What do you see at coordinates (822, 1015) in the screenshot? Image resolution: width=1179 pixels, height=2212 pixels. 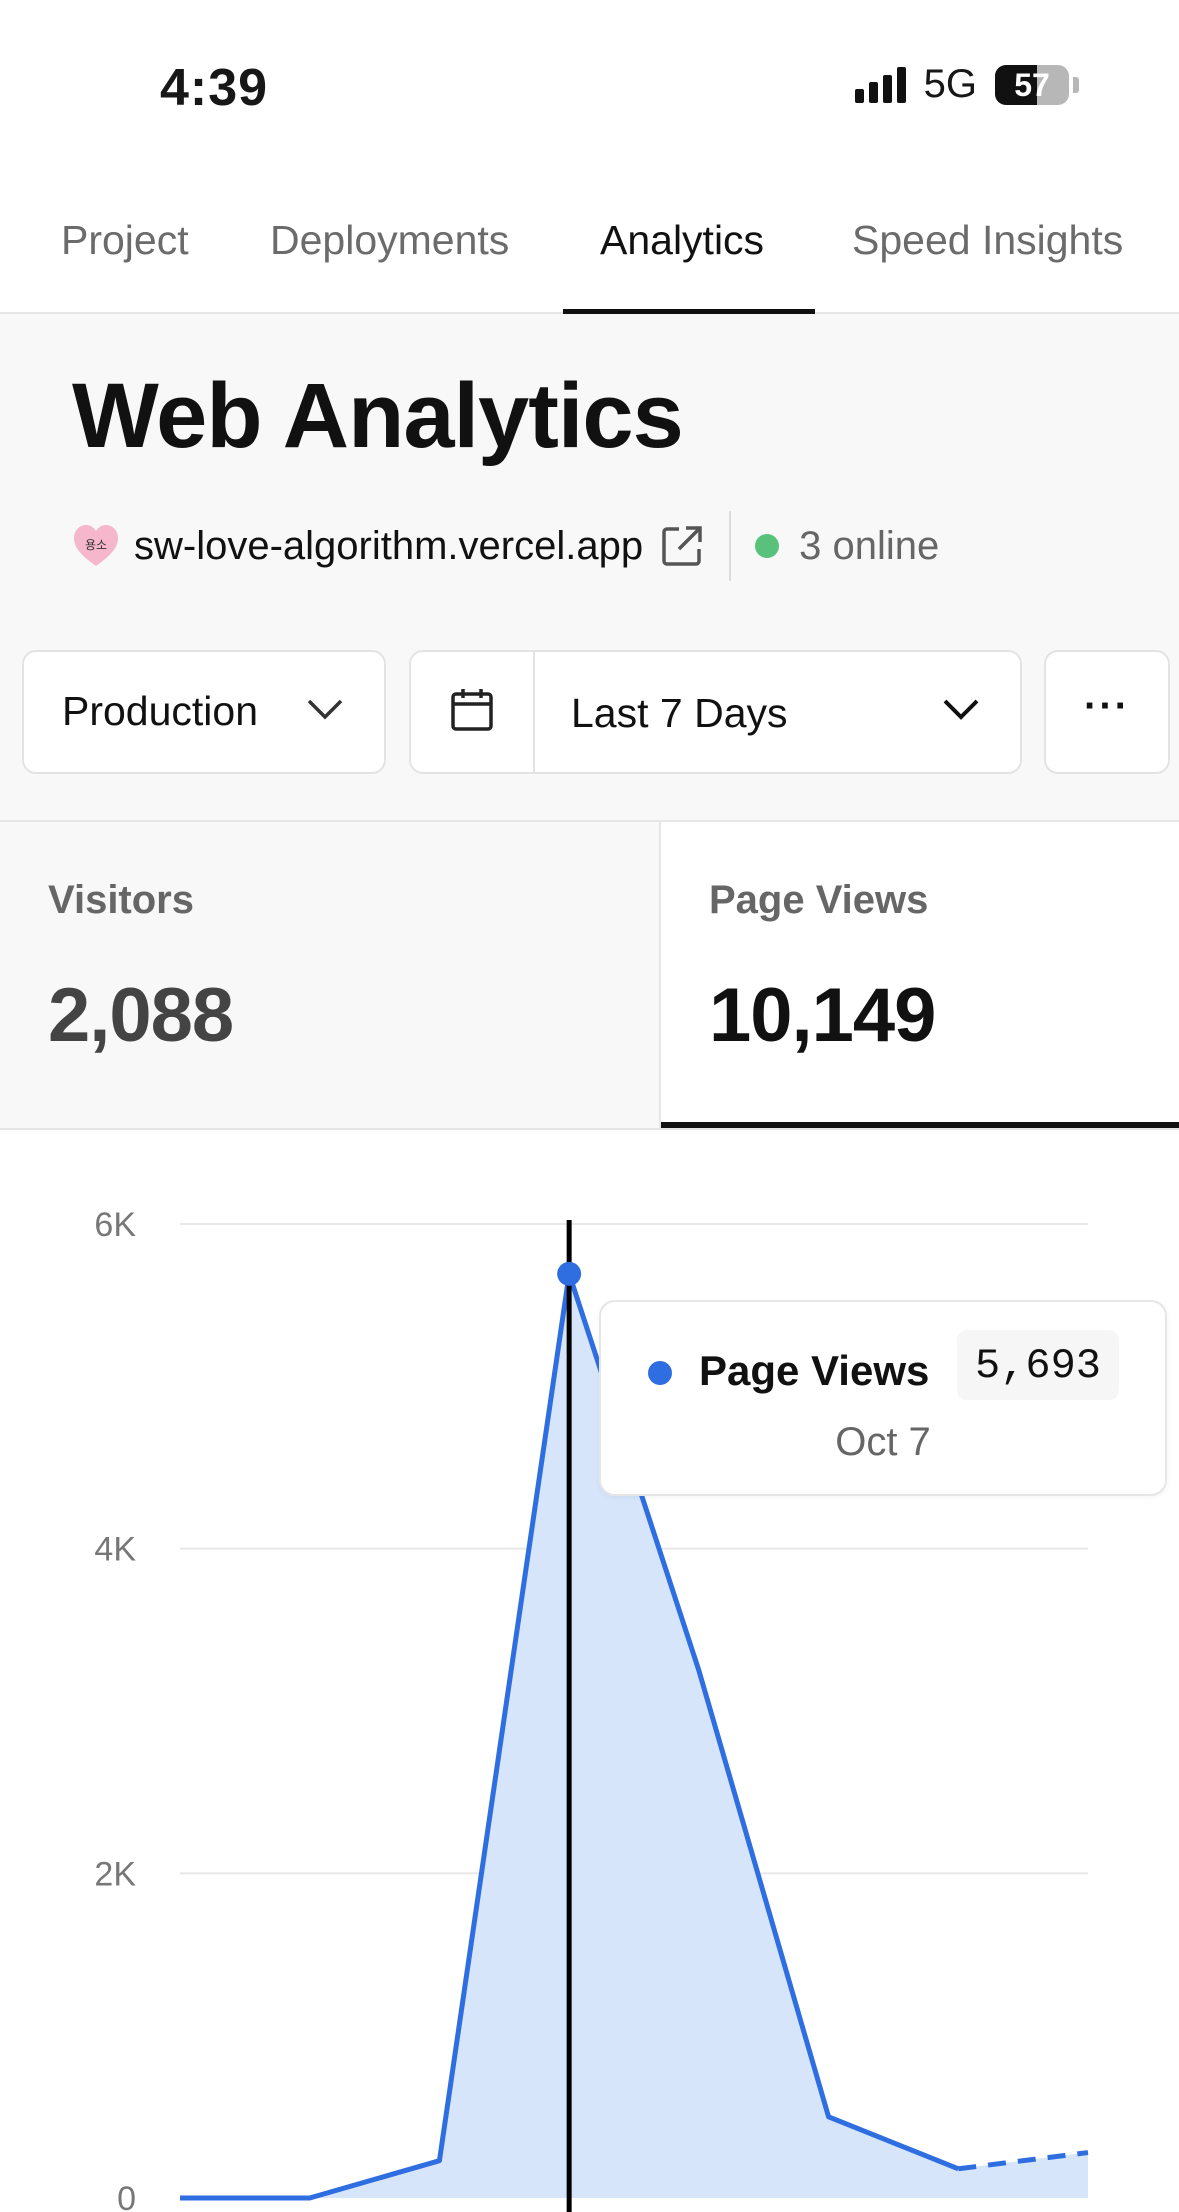 I see `metric-page-views-value: 10,149` at bounding box center [822, 1015].